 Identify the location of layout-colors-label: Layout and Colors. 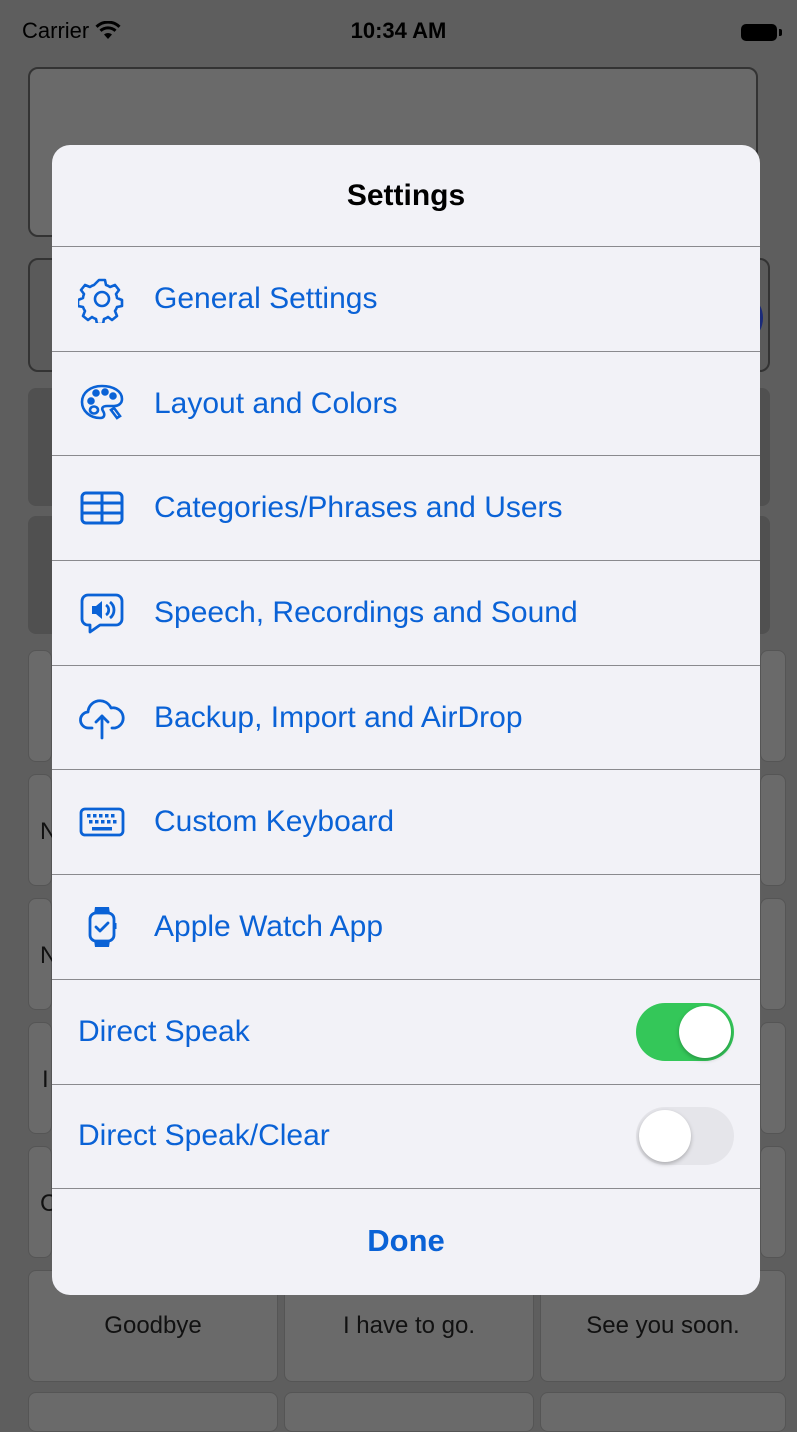
(276, 403).